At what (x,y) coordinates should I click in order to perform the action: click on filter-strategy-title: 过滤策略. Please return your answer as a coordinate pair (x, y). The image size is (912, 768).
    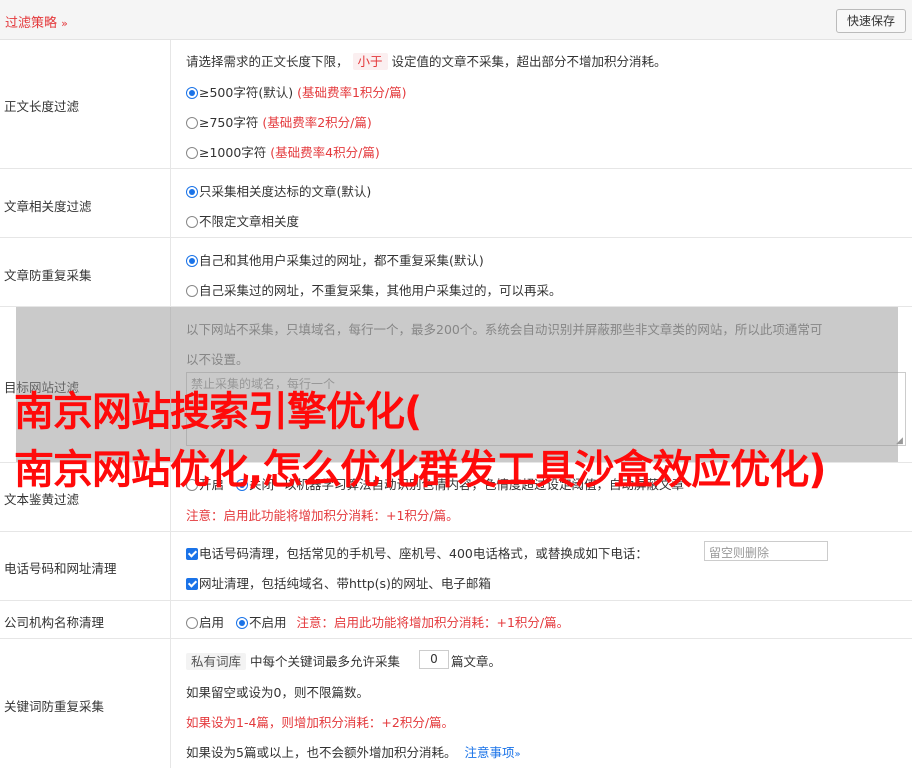
    Looking at the image, I should click on (31, 23).